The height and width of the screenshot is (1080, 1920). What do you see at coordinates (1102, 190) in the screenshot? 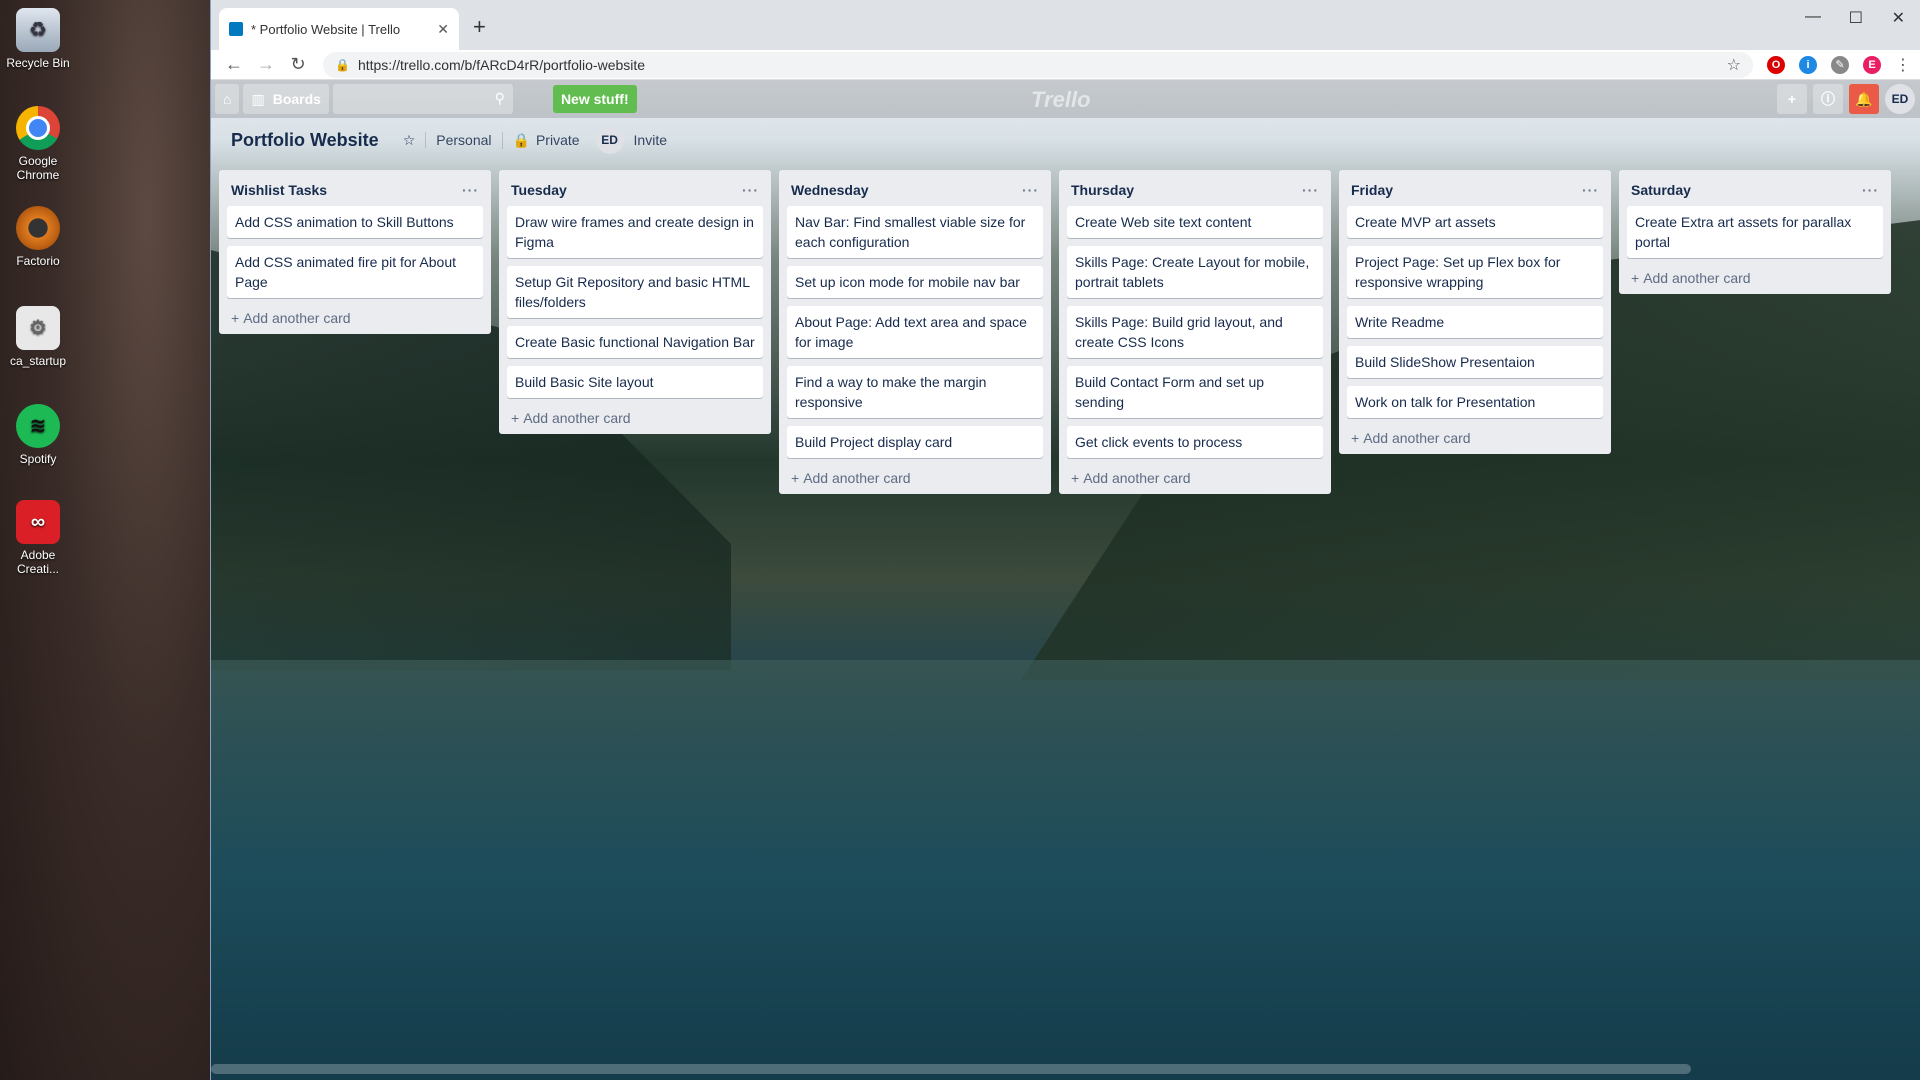
I see `list-title: Thursday` at bounding box center [1102, 190].